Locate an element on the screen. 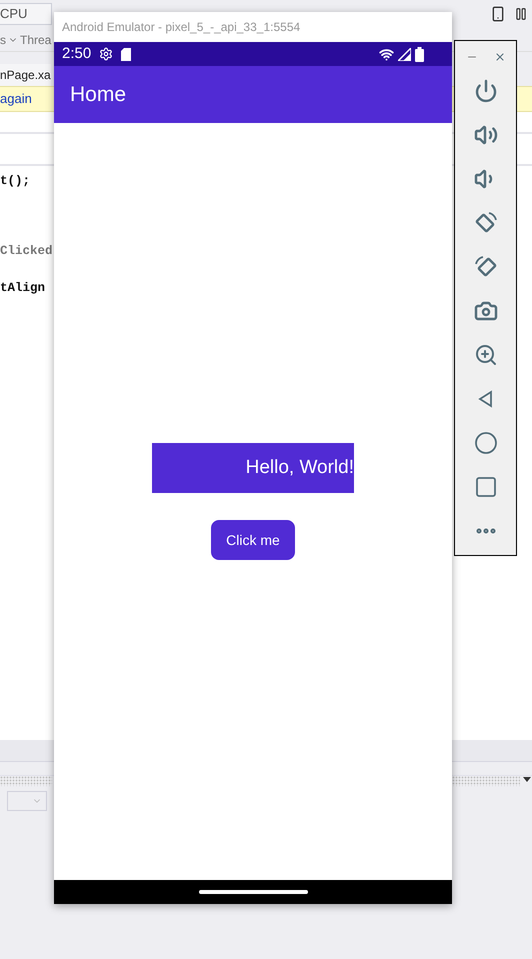 The image size is (532, 959). code-line: t(); is located at coordinates (15, 181).